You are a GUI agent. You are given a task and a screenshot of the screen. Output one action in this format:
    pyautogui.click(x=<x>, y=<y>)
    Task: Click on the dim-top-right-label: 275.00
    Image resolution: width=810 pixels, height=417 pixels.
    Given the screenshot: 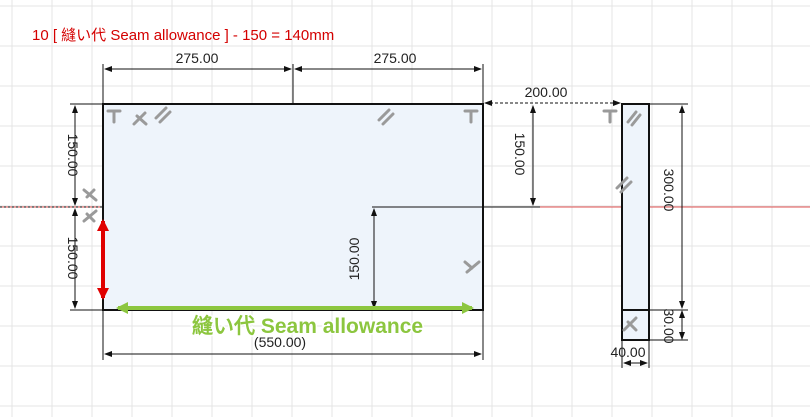 What is the action you would take?
    pyautogui.click(x=395, y=58)
    